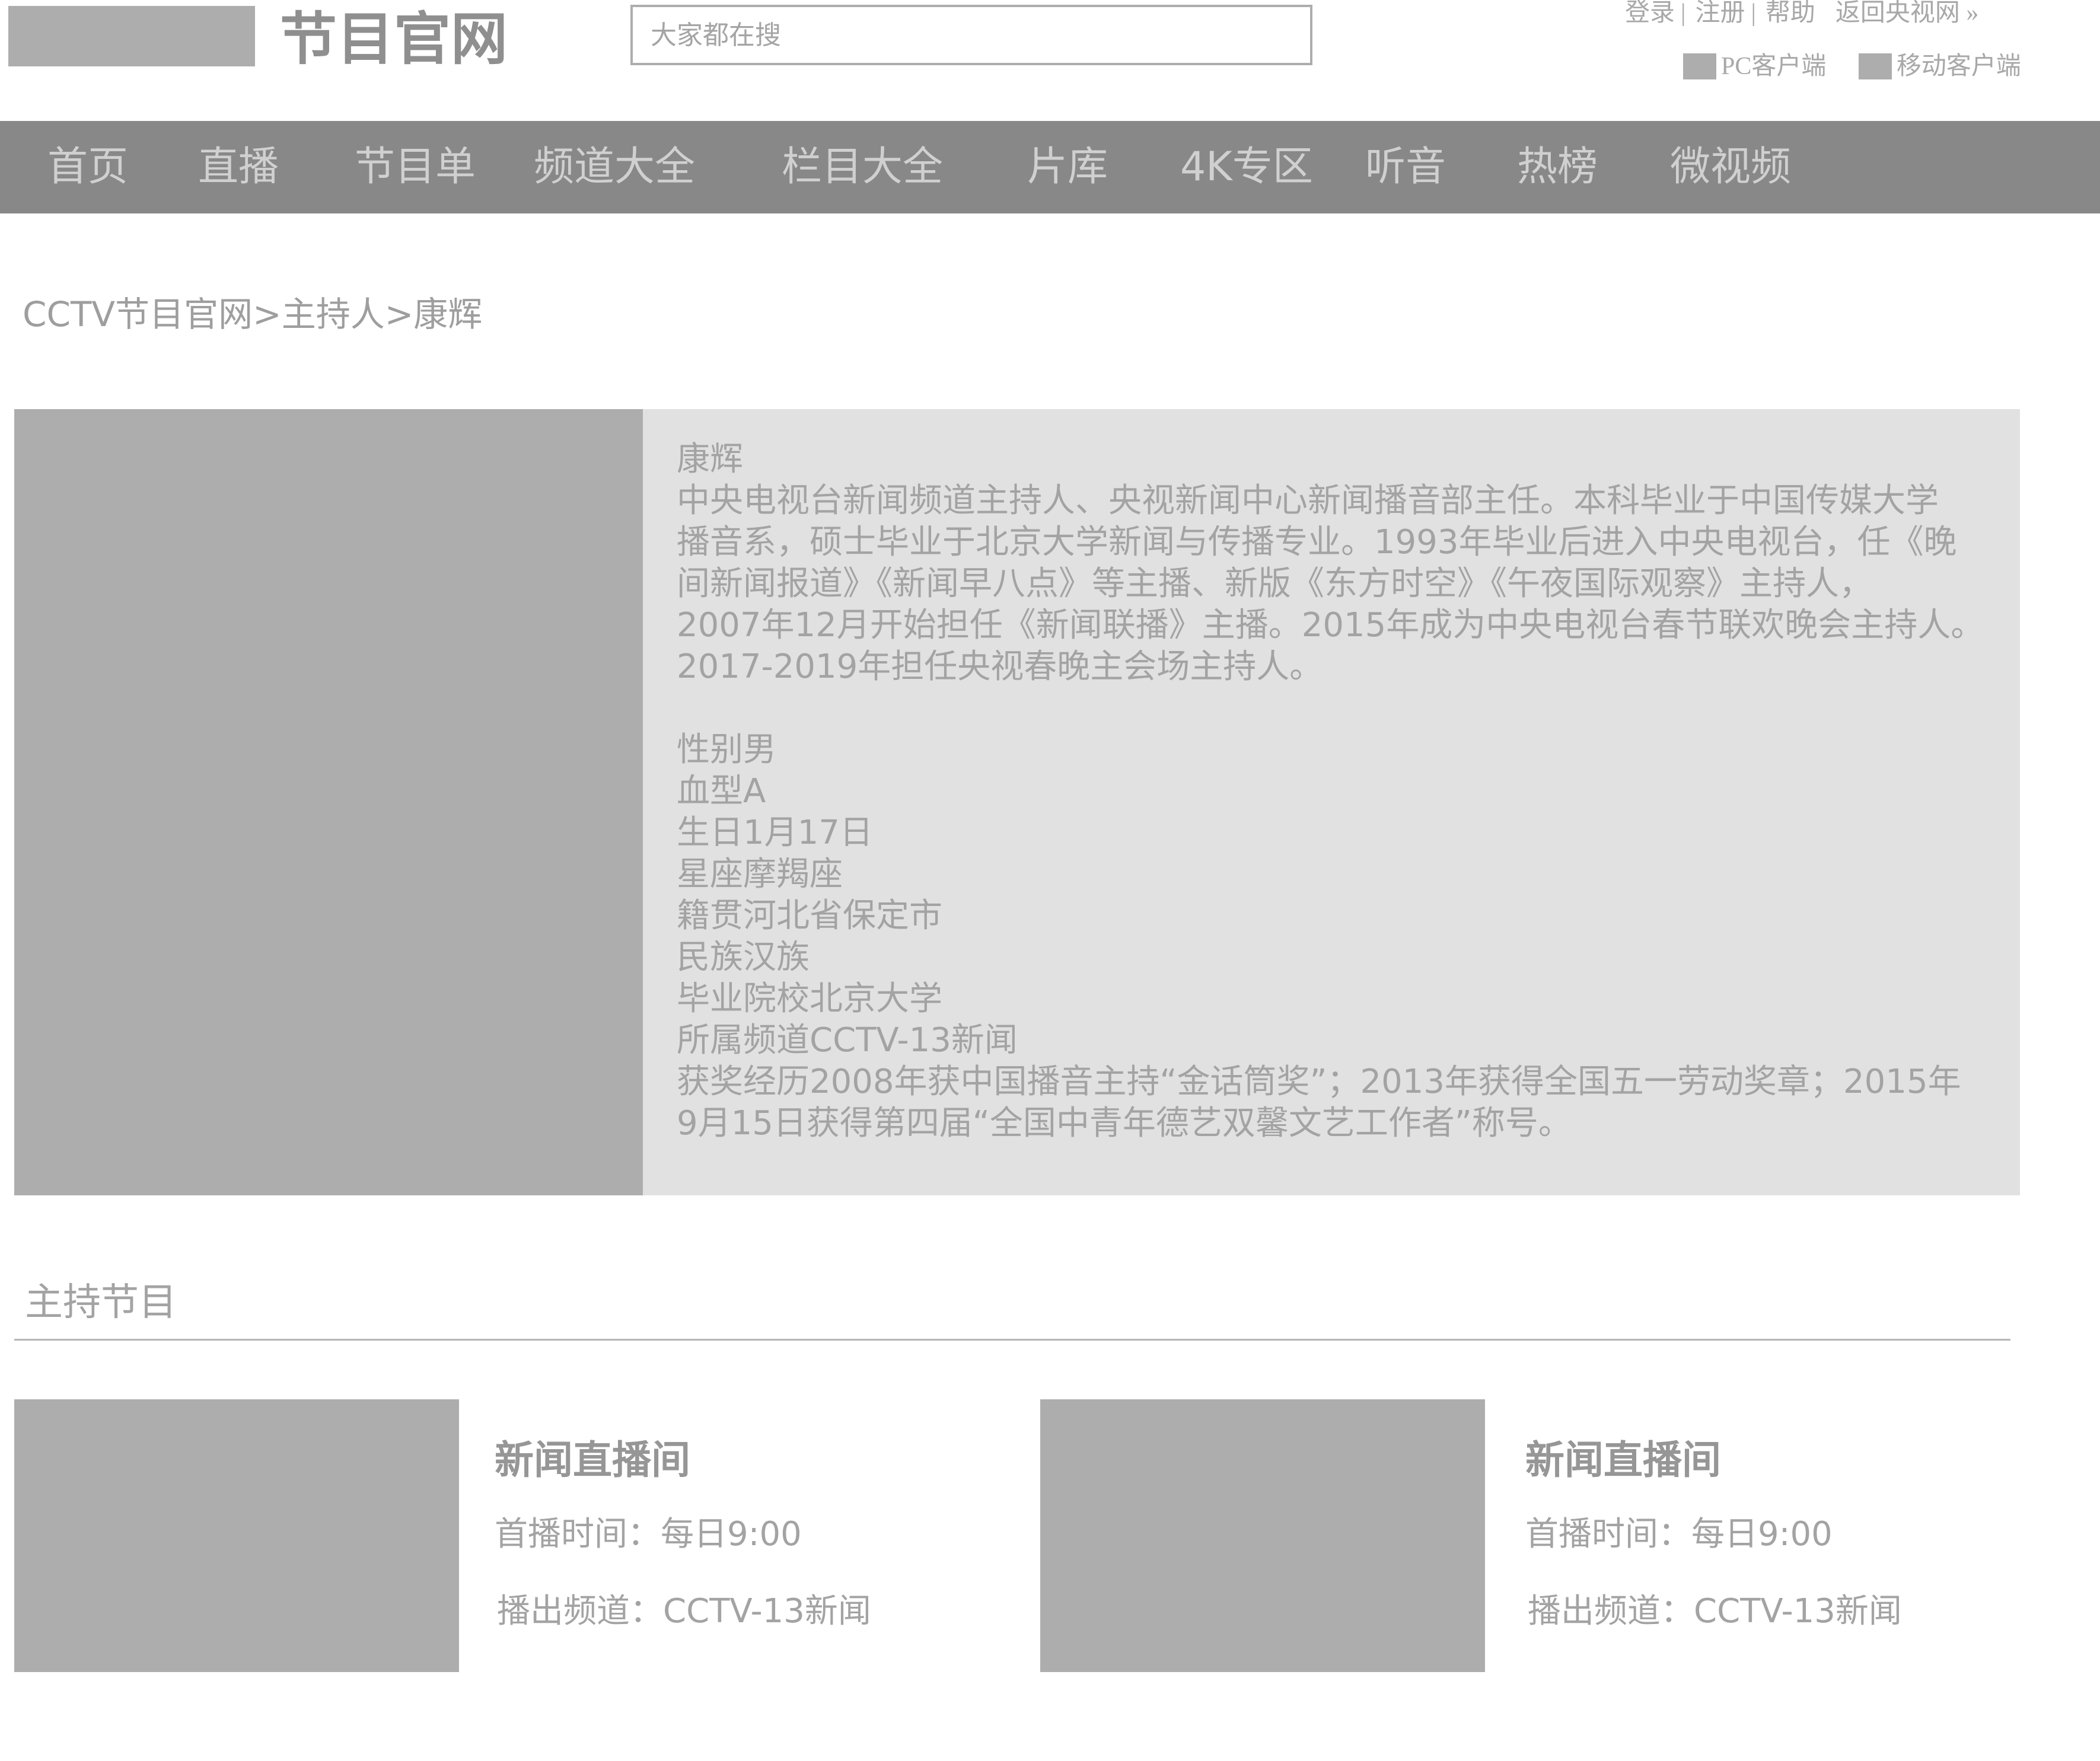  I want to click on host-fact-school: 毕业院校北京大学, so click(810, 999).